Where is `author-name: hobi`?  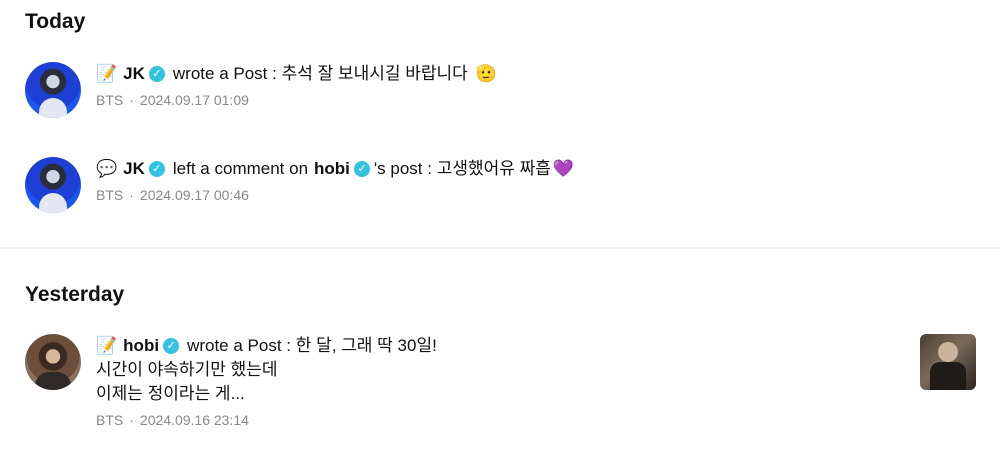
author-name: hobi is located at coordinates (141, 346).